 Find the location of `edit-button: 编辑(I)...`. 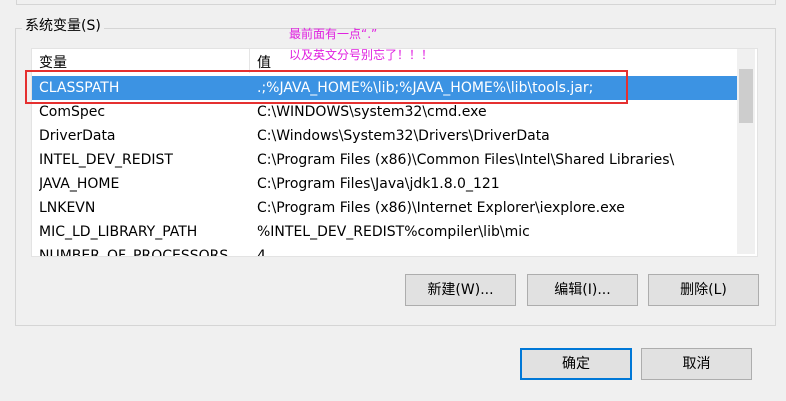

edit-button: 编辑(I)... is located at coordinates (582, 290).